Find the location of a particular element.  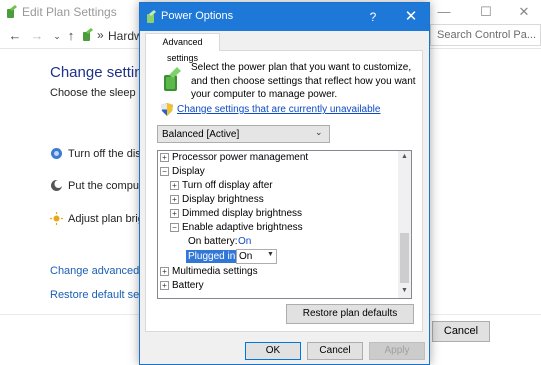

tree-item-label: Multimedia settings is located at coordinates (215, 271).